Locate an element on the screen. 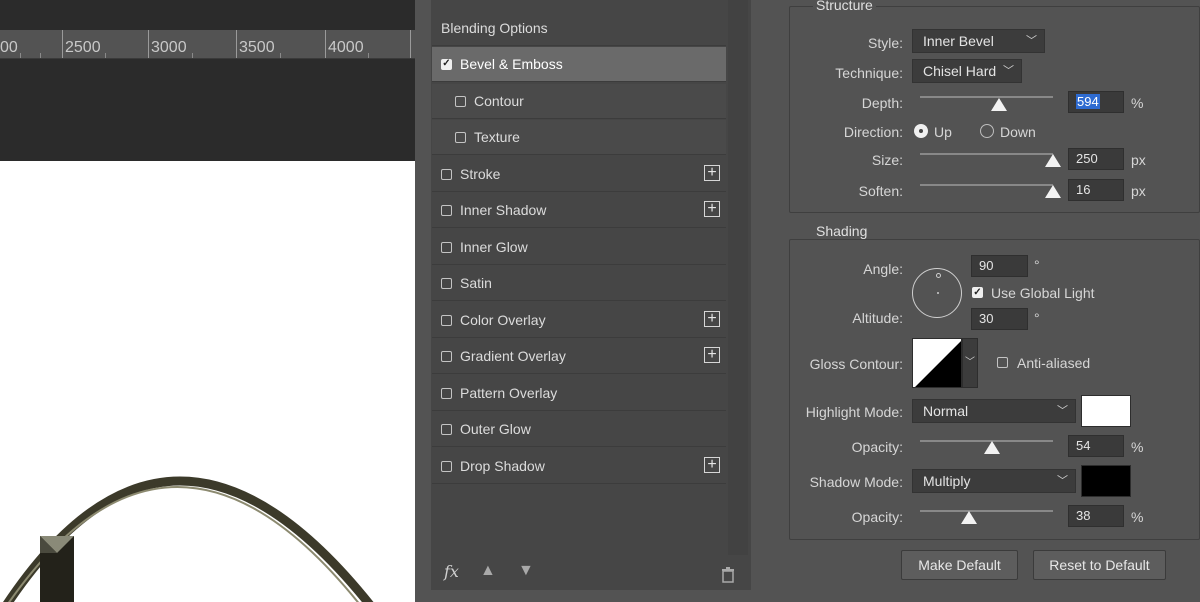 The width and height of the screenshot is (1200, 602). depth-input: 594 is located at coordinates (1096, 102).